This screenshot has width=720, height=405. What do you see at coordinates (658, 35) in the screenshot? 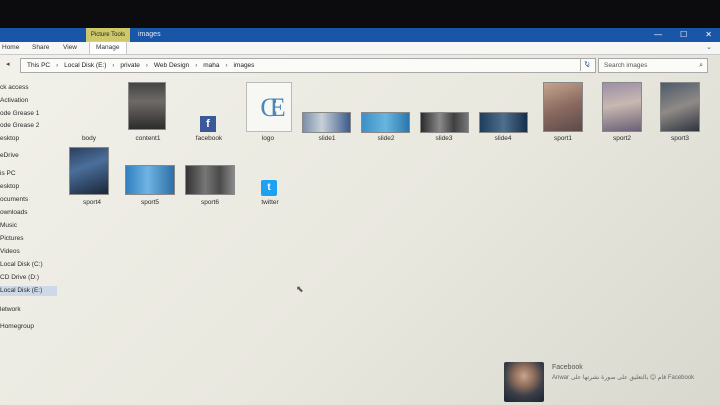
I see `minimize-button: —` at bounding box center [658, 35].